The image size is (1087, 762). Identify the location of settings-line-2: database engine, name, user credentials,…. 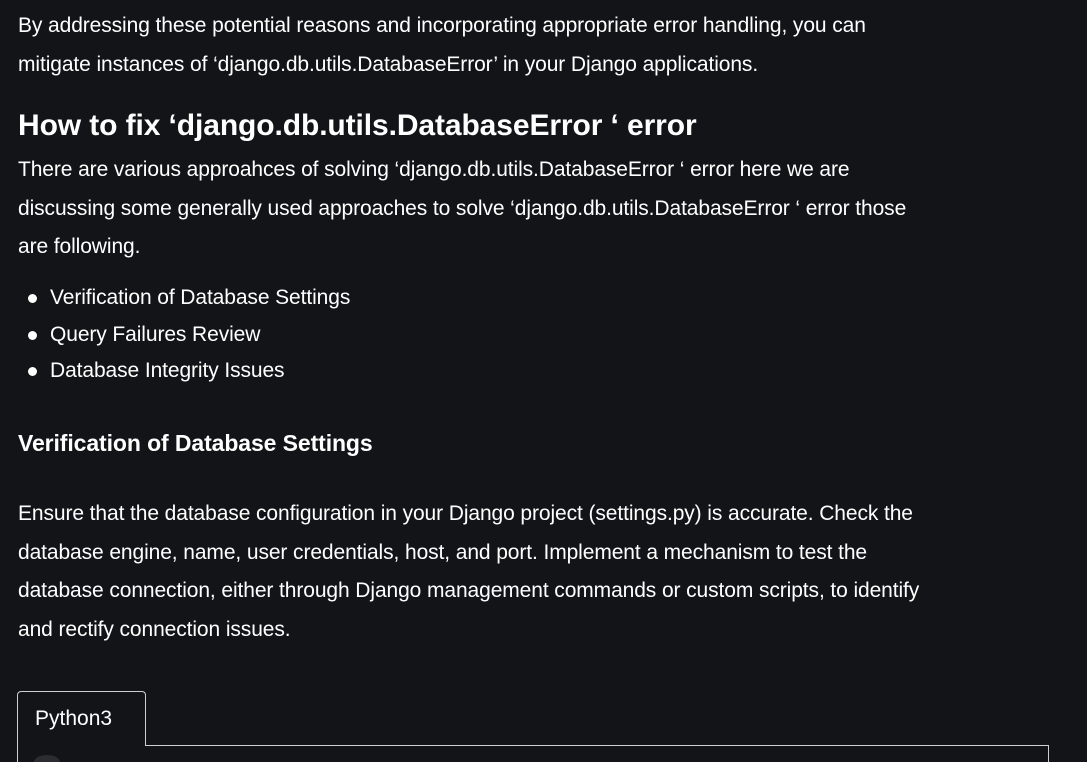
(442, 552).